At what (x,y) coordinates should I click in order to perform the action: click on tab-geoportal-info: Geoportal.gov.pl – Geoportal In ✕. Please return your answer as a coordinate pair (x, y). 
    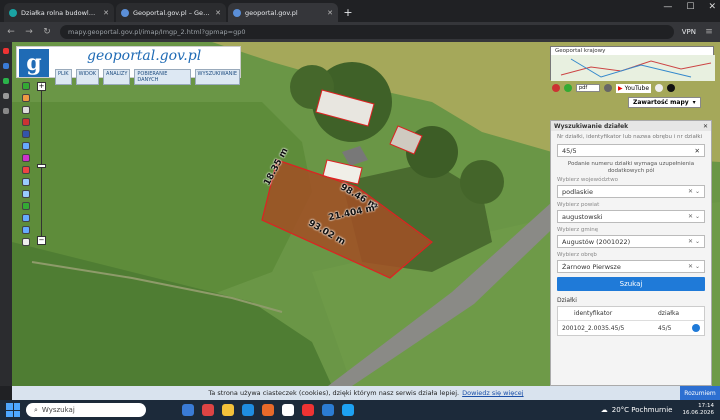
    Looking at the image, I should click on (171, 12).